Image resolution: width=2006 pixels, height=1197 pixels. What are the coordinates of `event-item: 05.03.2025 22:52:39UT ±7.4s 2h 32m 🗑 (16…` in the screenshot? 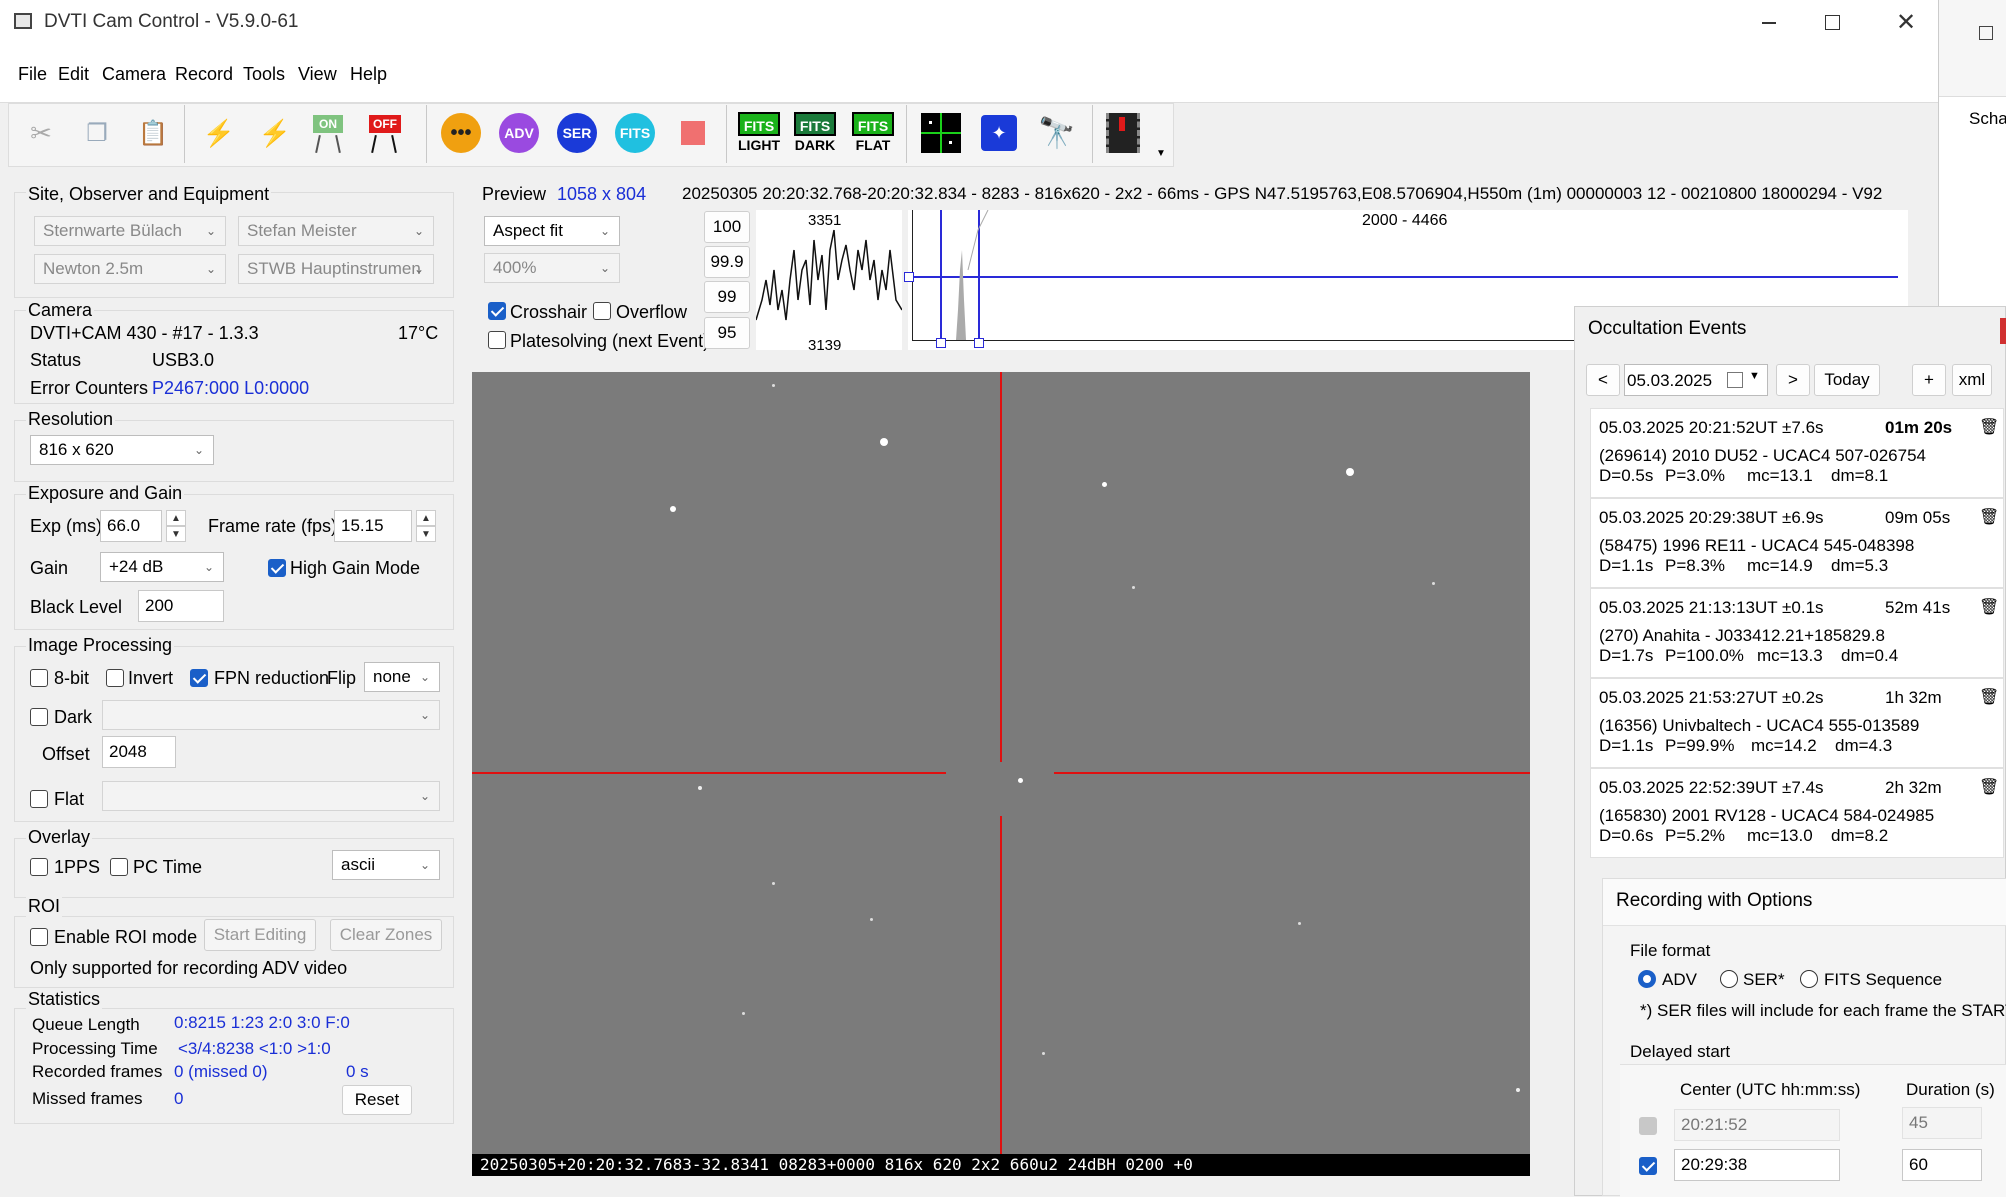 It's located at (1797, 813).